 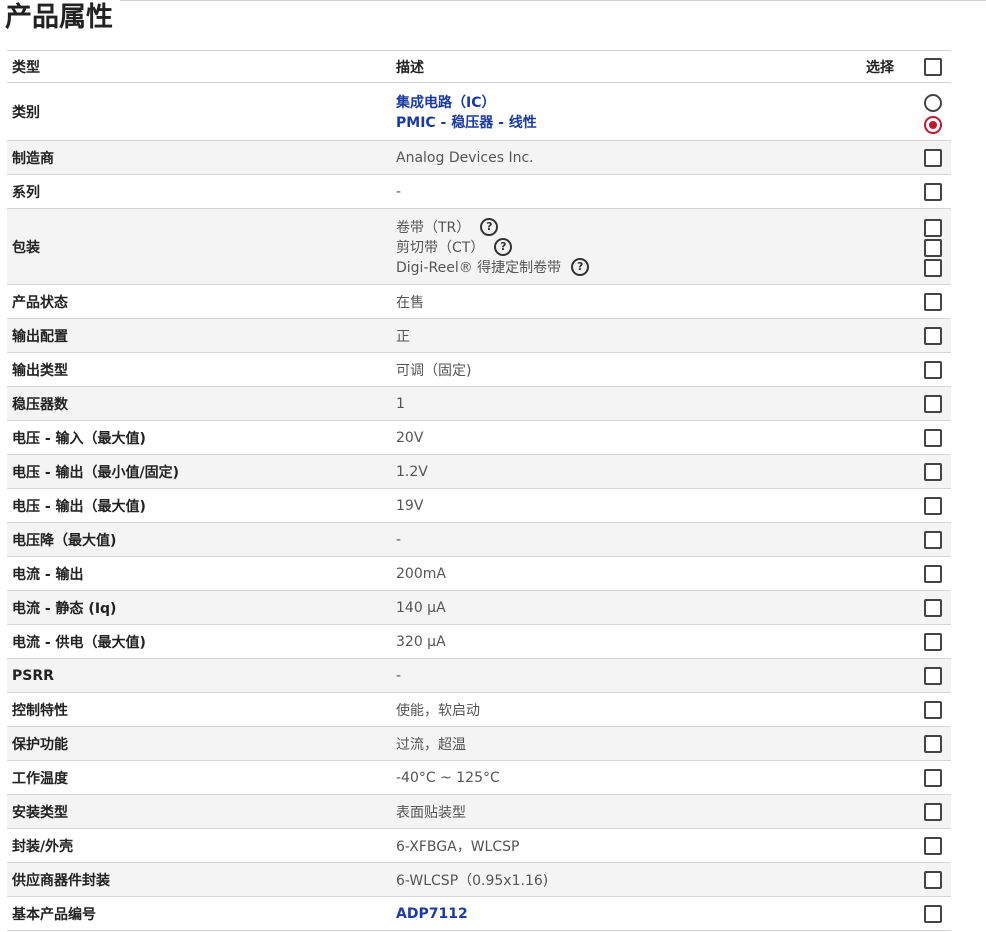 I want to click on table-row: 产品状态 在售, so click(x=479, y=302).